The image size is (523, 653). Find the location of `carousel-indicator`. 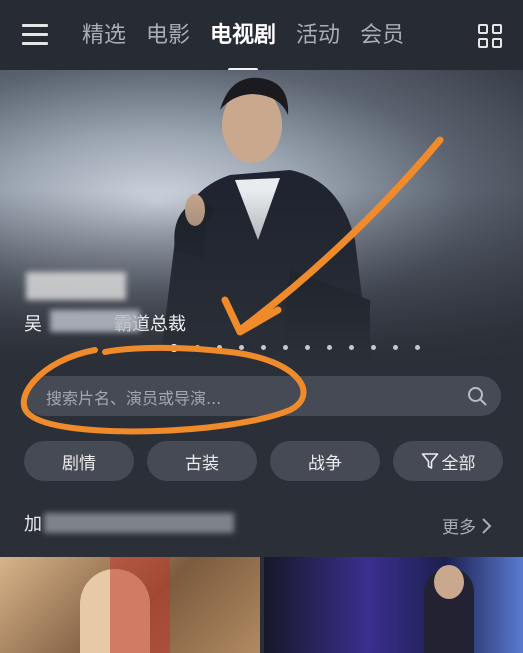

carousel-indicator is located at coordinates (295, 348).